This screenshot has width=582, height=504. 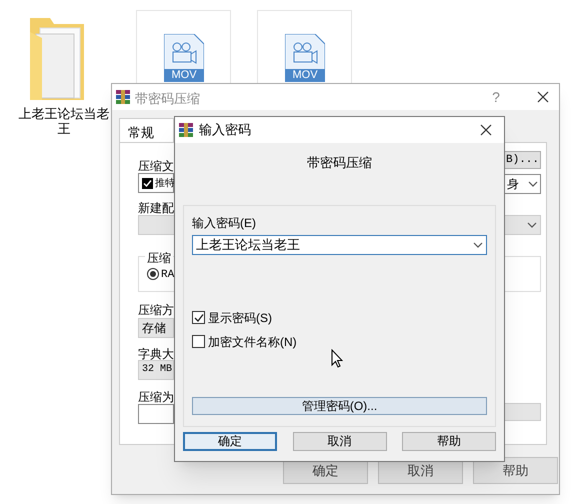 I want to click on window-title: 带密码压缩, so click(x=167, y=99).